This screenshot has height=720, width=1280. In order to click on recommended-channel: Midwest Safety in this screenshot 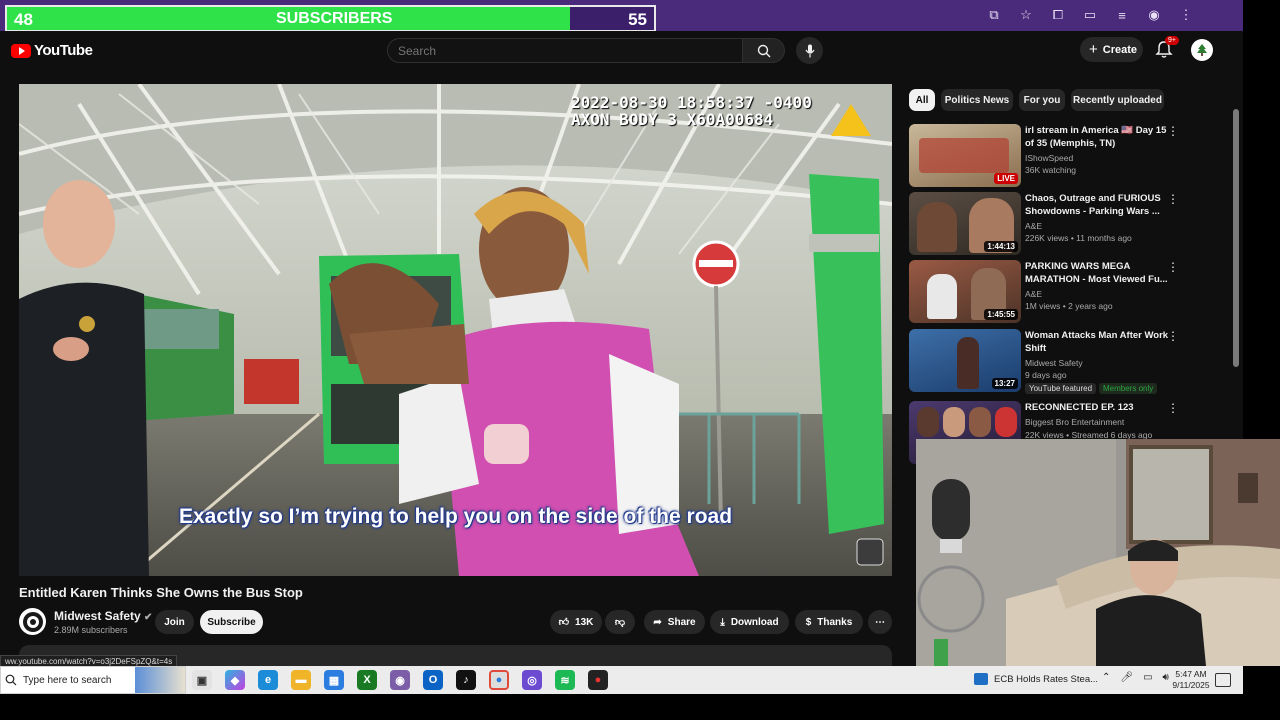, I will do `click(1054, 363)`.